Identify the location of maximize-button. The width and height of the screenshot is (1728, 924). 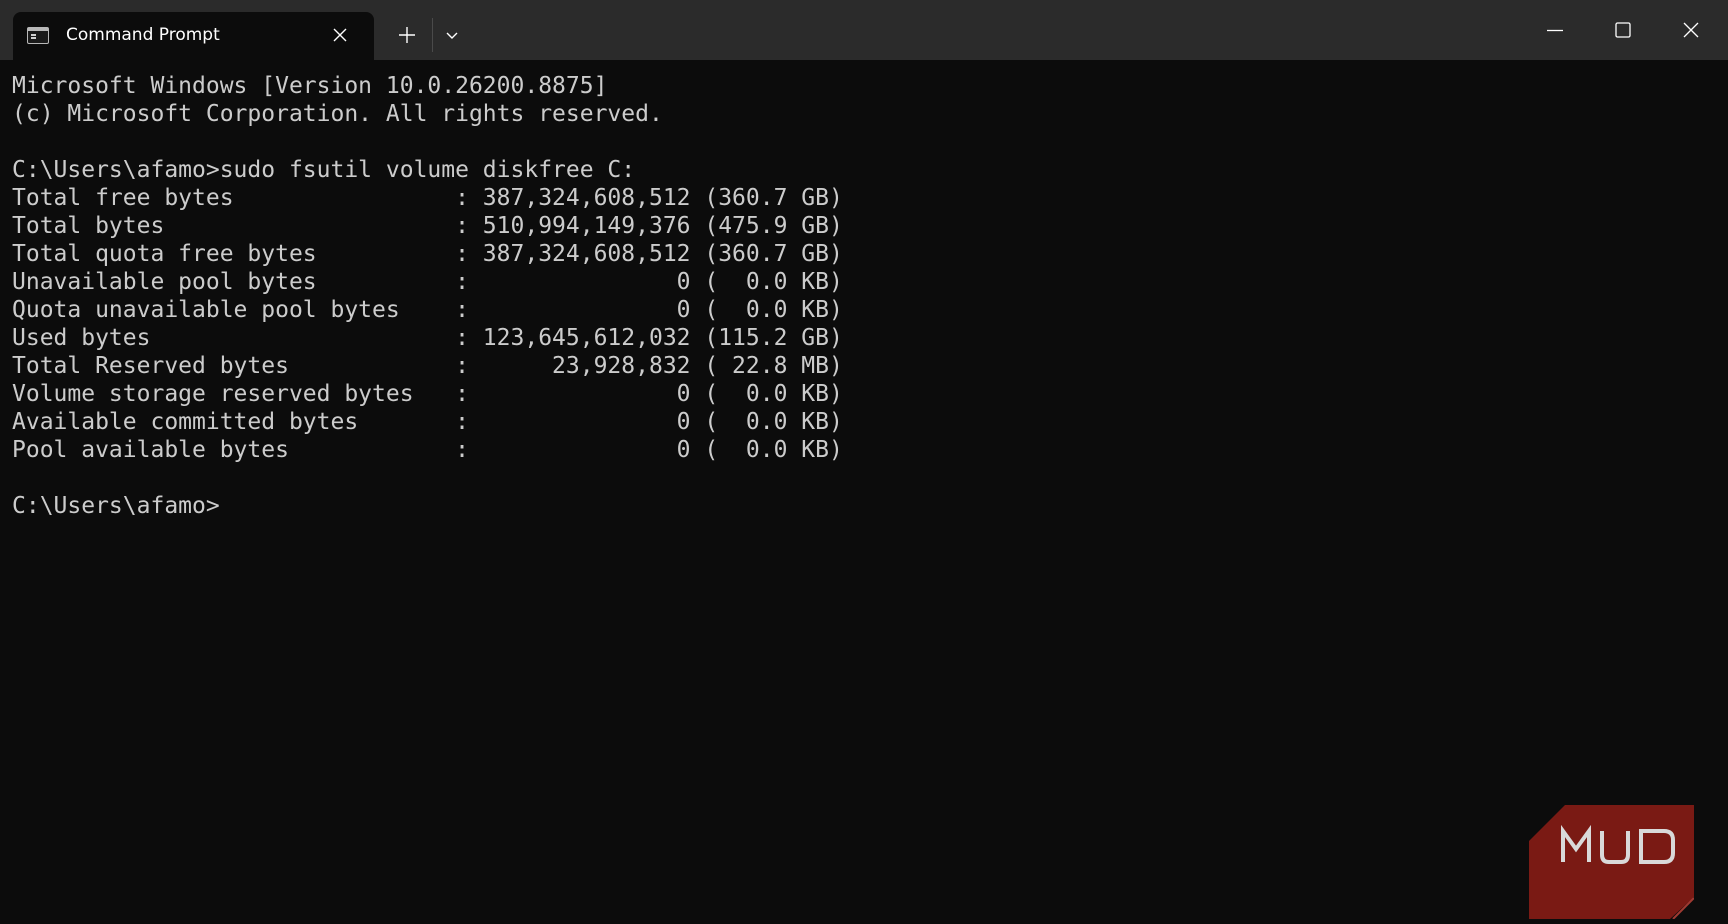
(1623, 30).